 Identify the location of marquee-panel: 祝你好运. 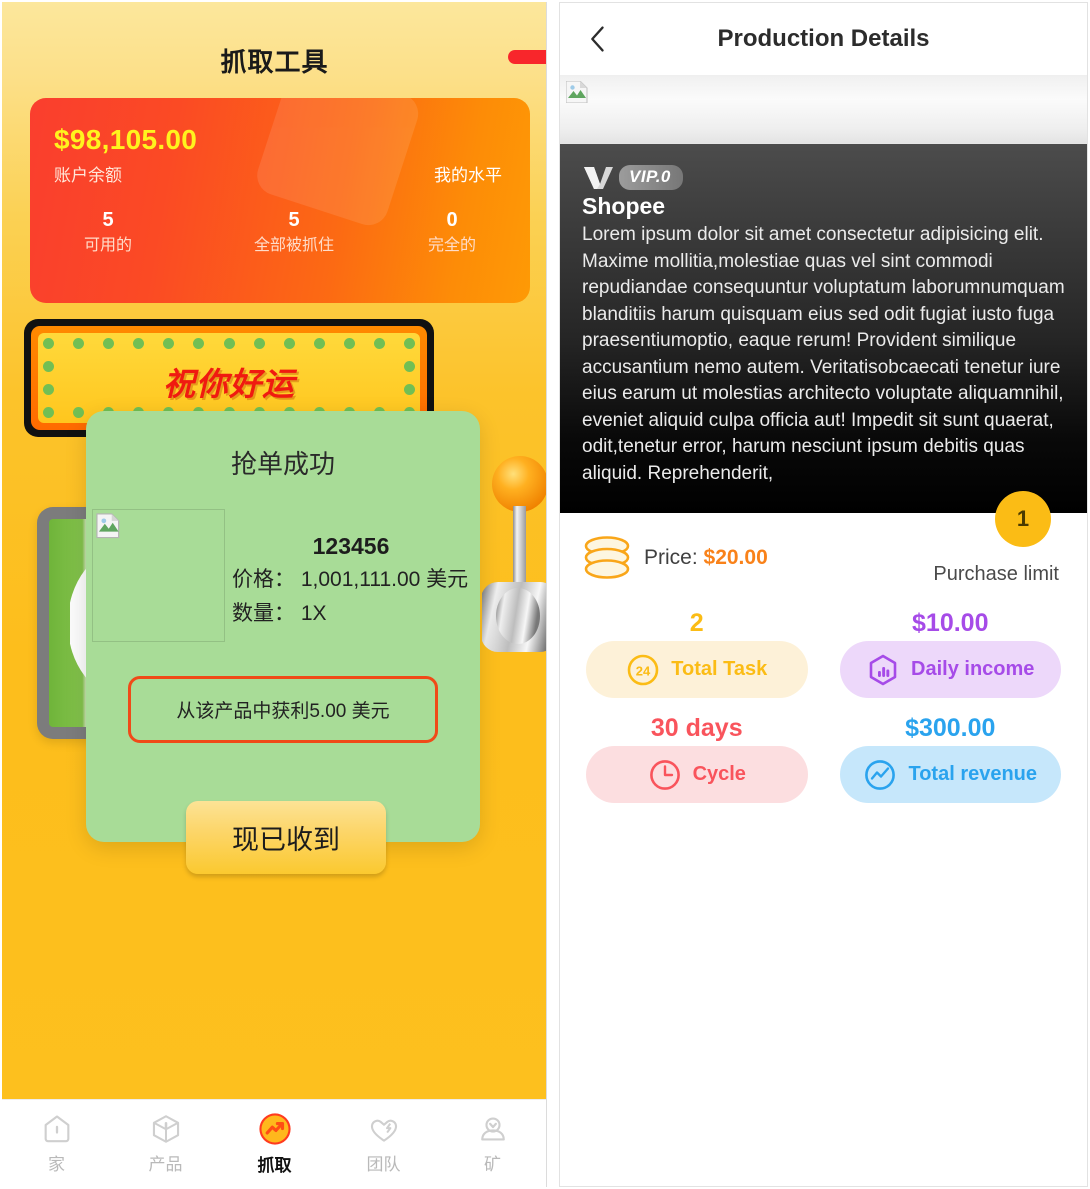
(229, 378).